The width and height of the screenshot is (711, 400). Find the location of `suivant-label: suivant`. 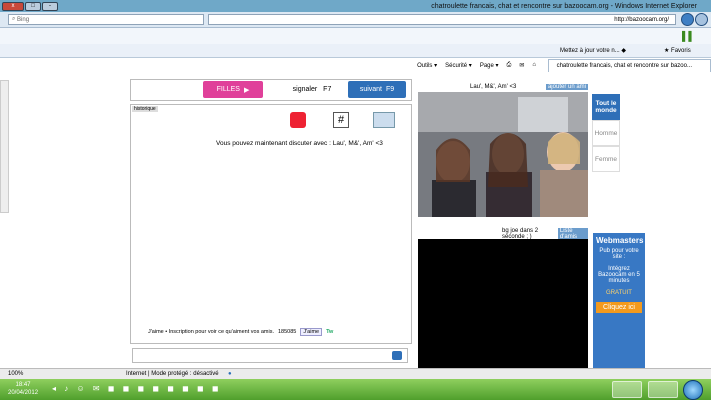

suivant-label: suivant is located at coordinates (370, 89).